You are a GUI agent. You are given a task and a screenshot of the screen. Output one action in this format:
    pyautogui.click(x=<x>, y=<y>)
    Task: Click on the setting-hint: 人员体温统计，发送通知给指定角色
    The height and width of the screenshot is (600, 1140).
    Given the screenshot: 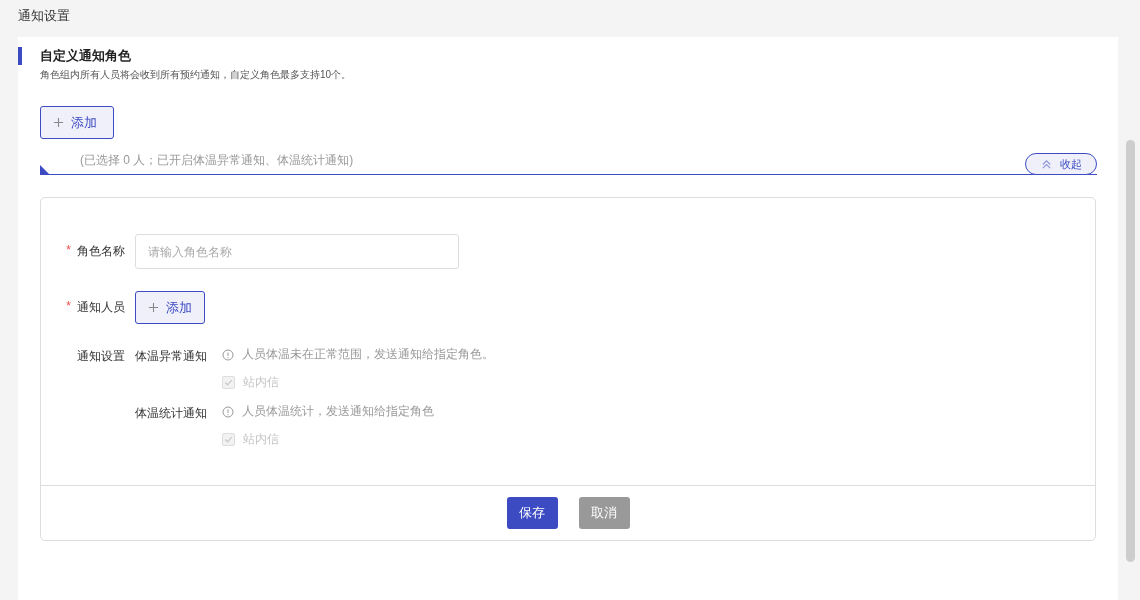 What is the action you would take?
    pyautogui.click(x=338, y=411)
    